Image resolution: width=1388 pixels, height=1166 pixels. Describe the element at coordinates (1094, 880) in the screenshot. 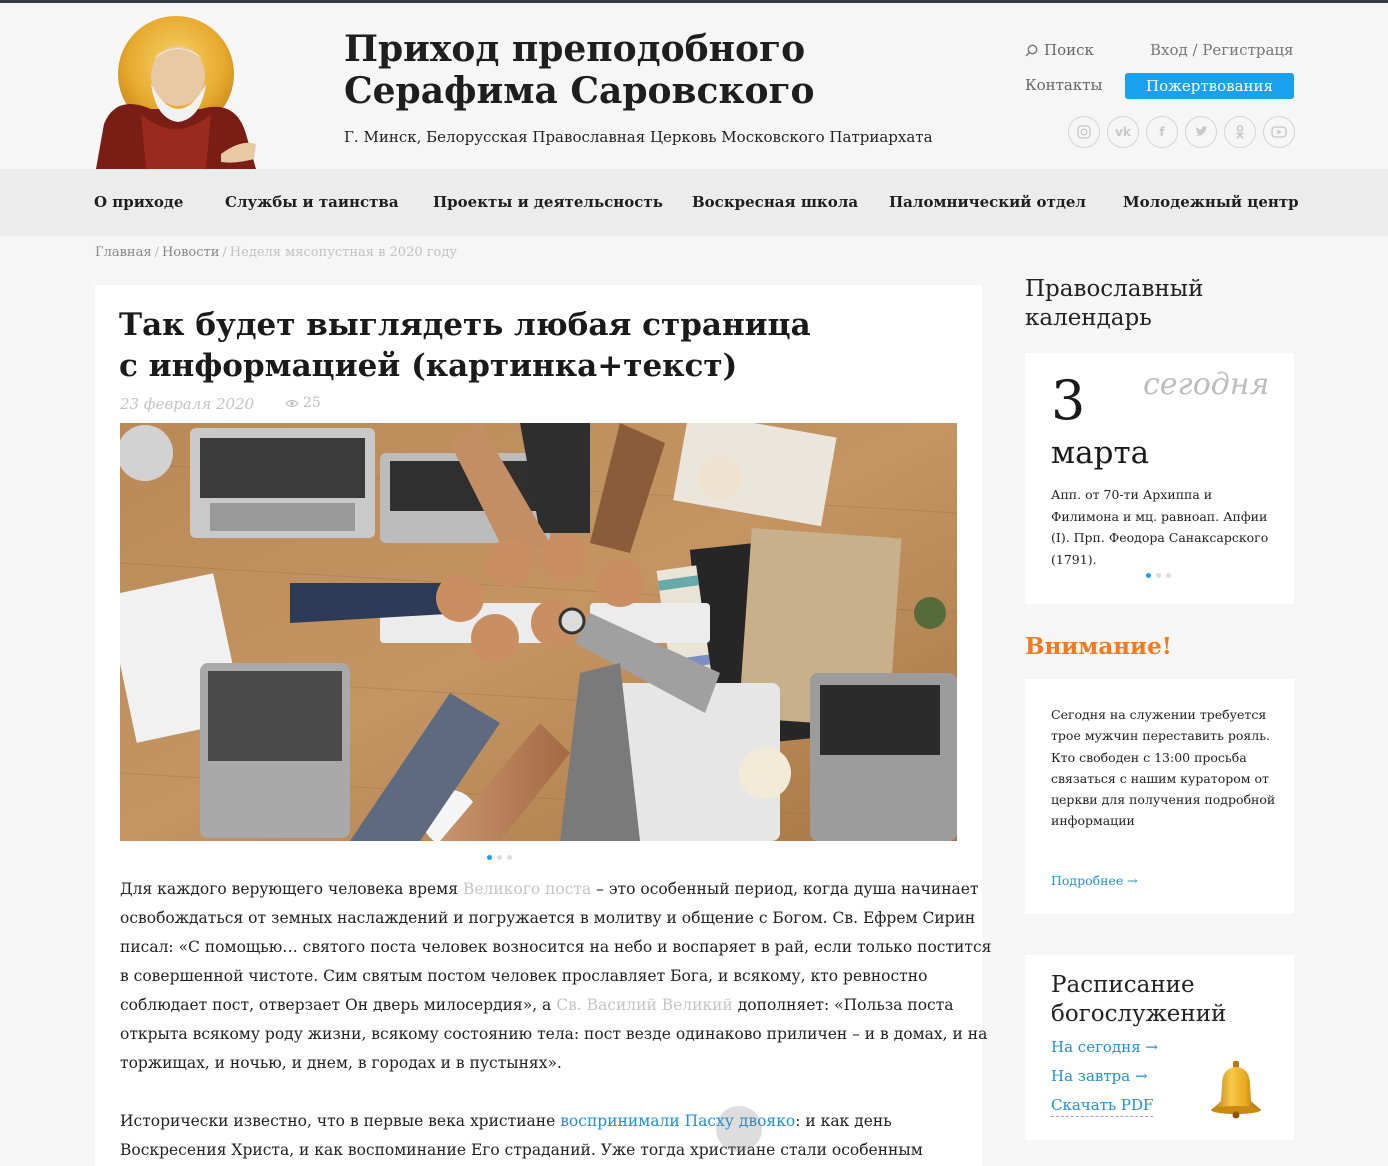

I see `attention-more-link: Подробнее →` at that location.